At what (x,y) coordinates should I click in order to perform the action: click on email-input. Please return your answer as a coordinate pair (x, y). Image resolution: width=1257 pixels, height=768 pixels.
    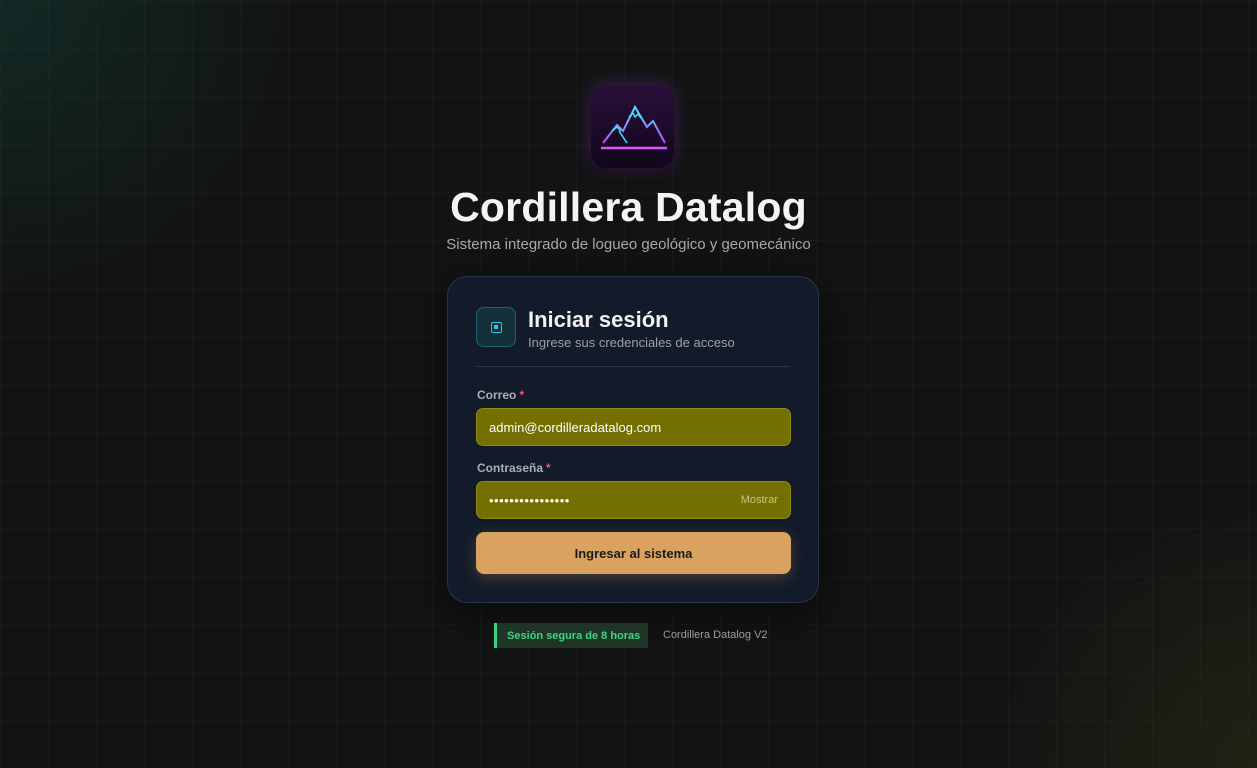
    Looking at the image, I should click on (633, 427).